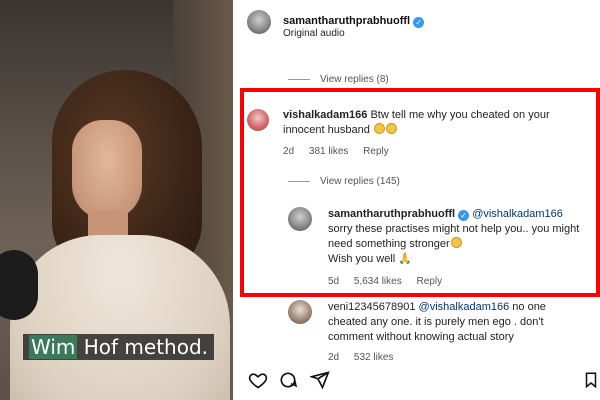  I want to click on veni-username: veni12345678901, so click(371, 307).